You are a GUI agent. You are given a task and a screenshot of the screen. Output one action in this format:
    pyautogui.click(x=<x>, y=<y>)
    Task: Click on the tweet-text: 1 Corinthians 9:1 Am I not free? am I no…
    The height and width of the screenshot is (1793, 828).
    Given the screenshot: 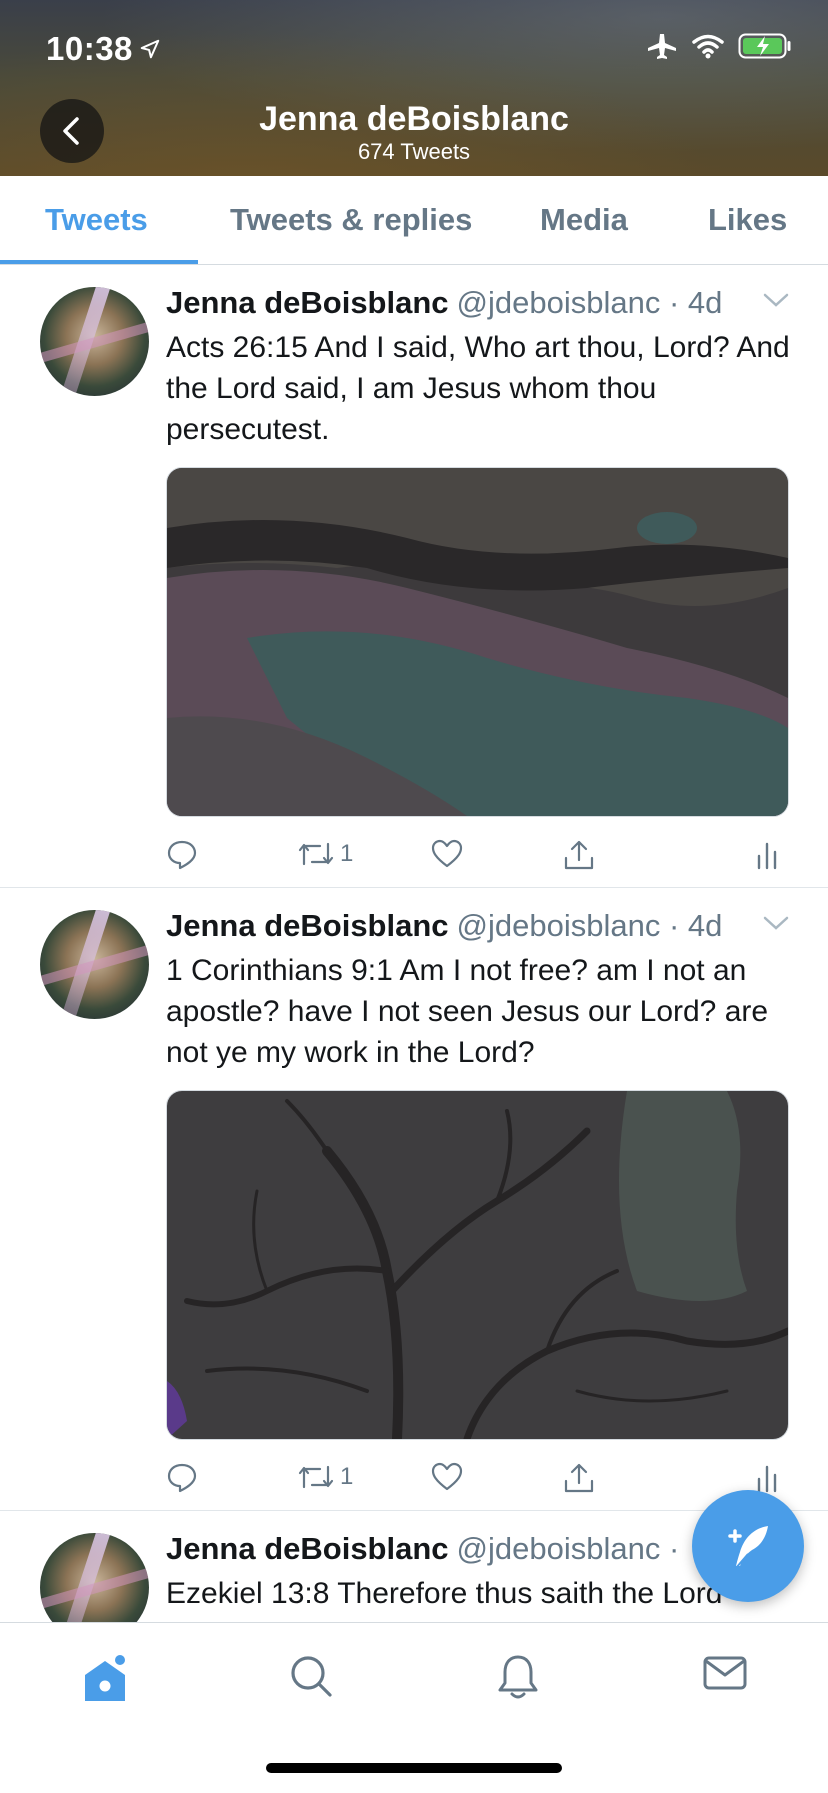 What is the action you would take?
    pyautogui.click(x=467, y=1011)
    